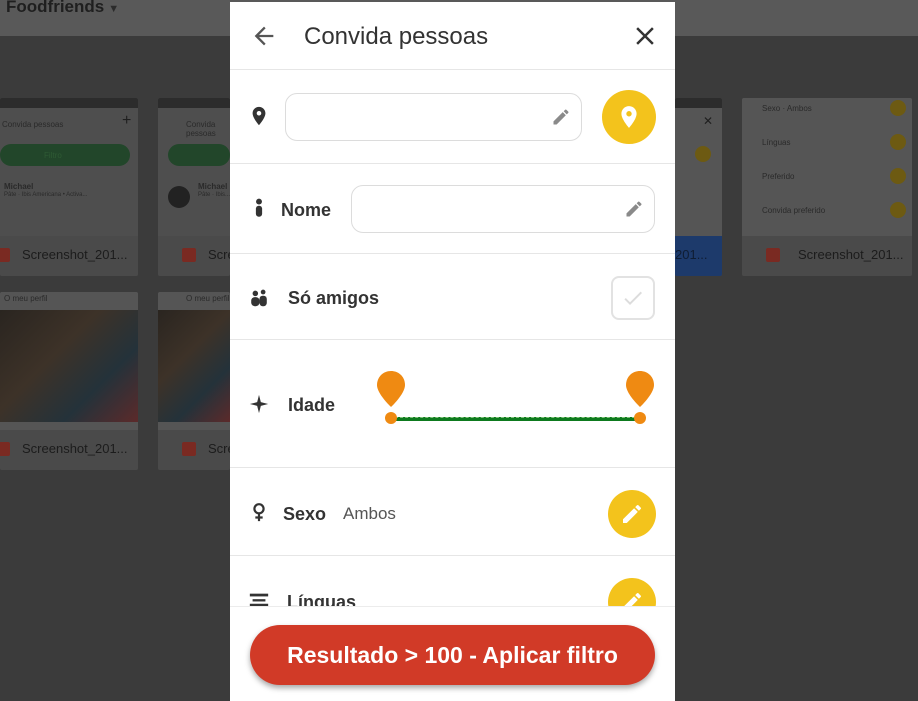 This screenshot has width=918, height=701. I want to click on age-label: Idade, so click(312, 405).